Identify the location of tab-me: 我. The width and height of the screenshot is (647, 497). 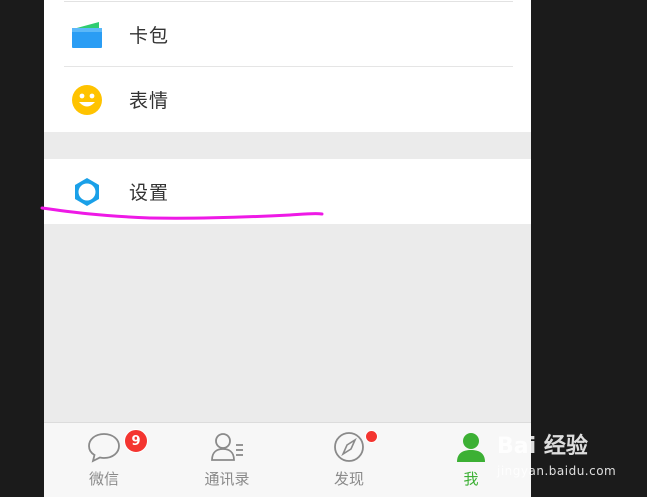
(471, 459).